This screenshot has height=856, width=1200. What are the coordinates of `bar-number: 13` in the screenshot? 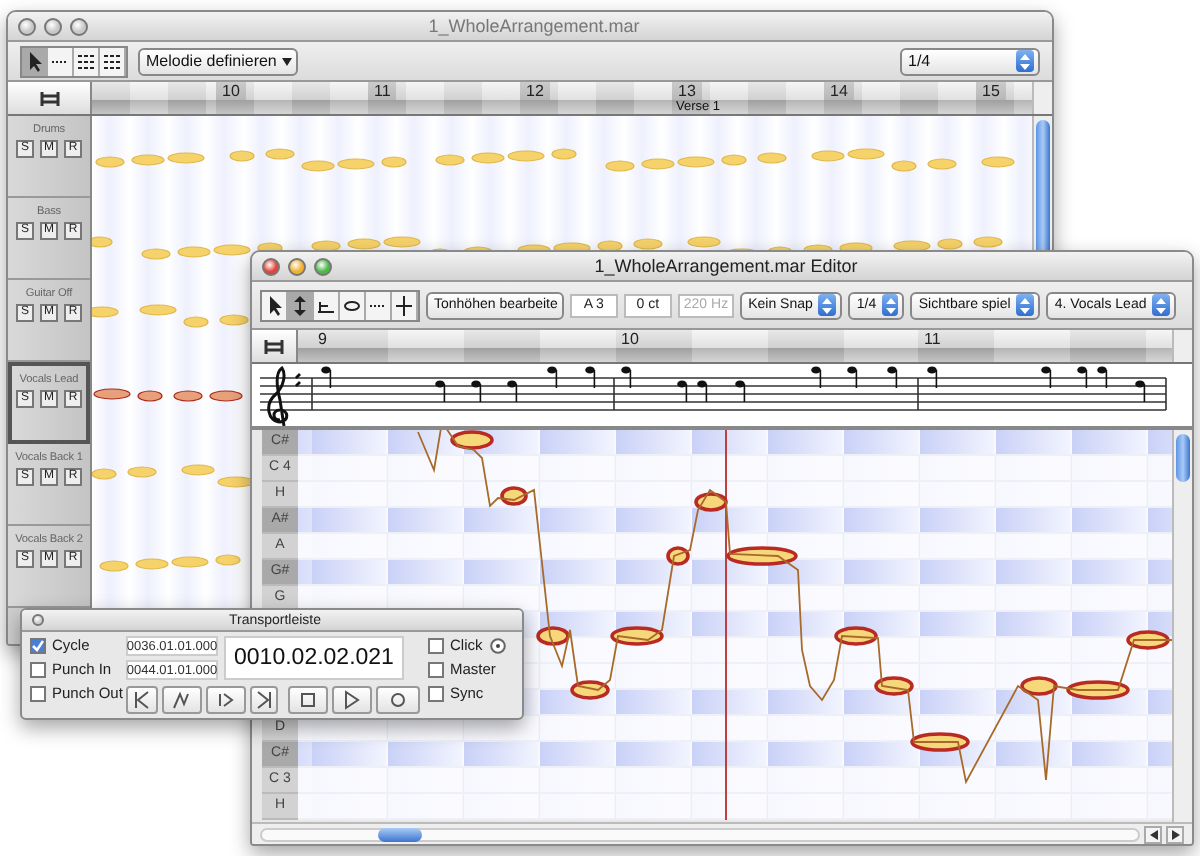 It's located at (687, 91).